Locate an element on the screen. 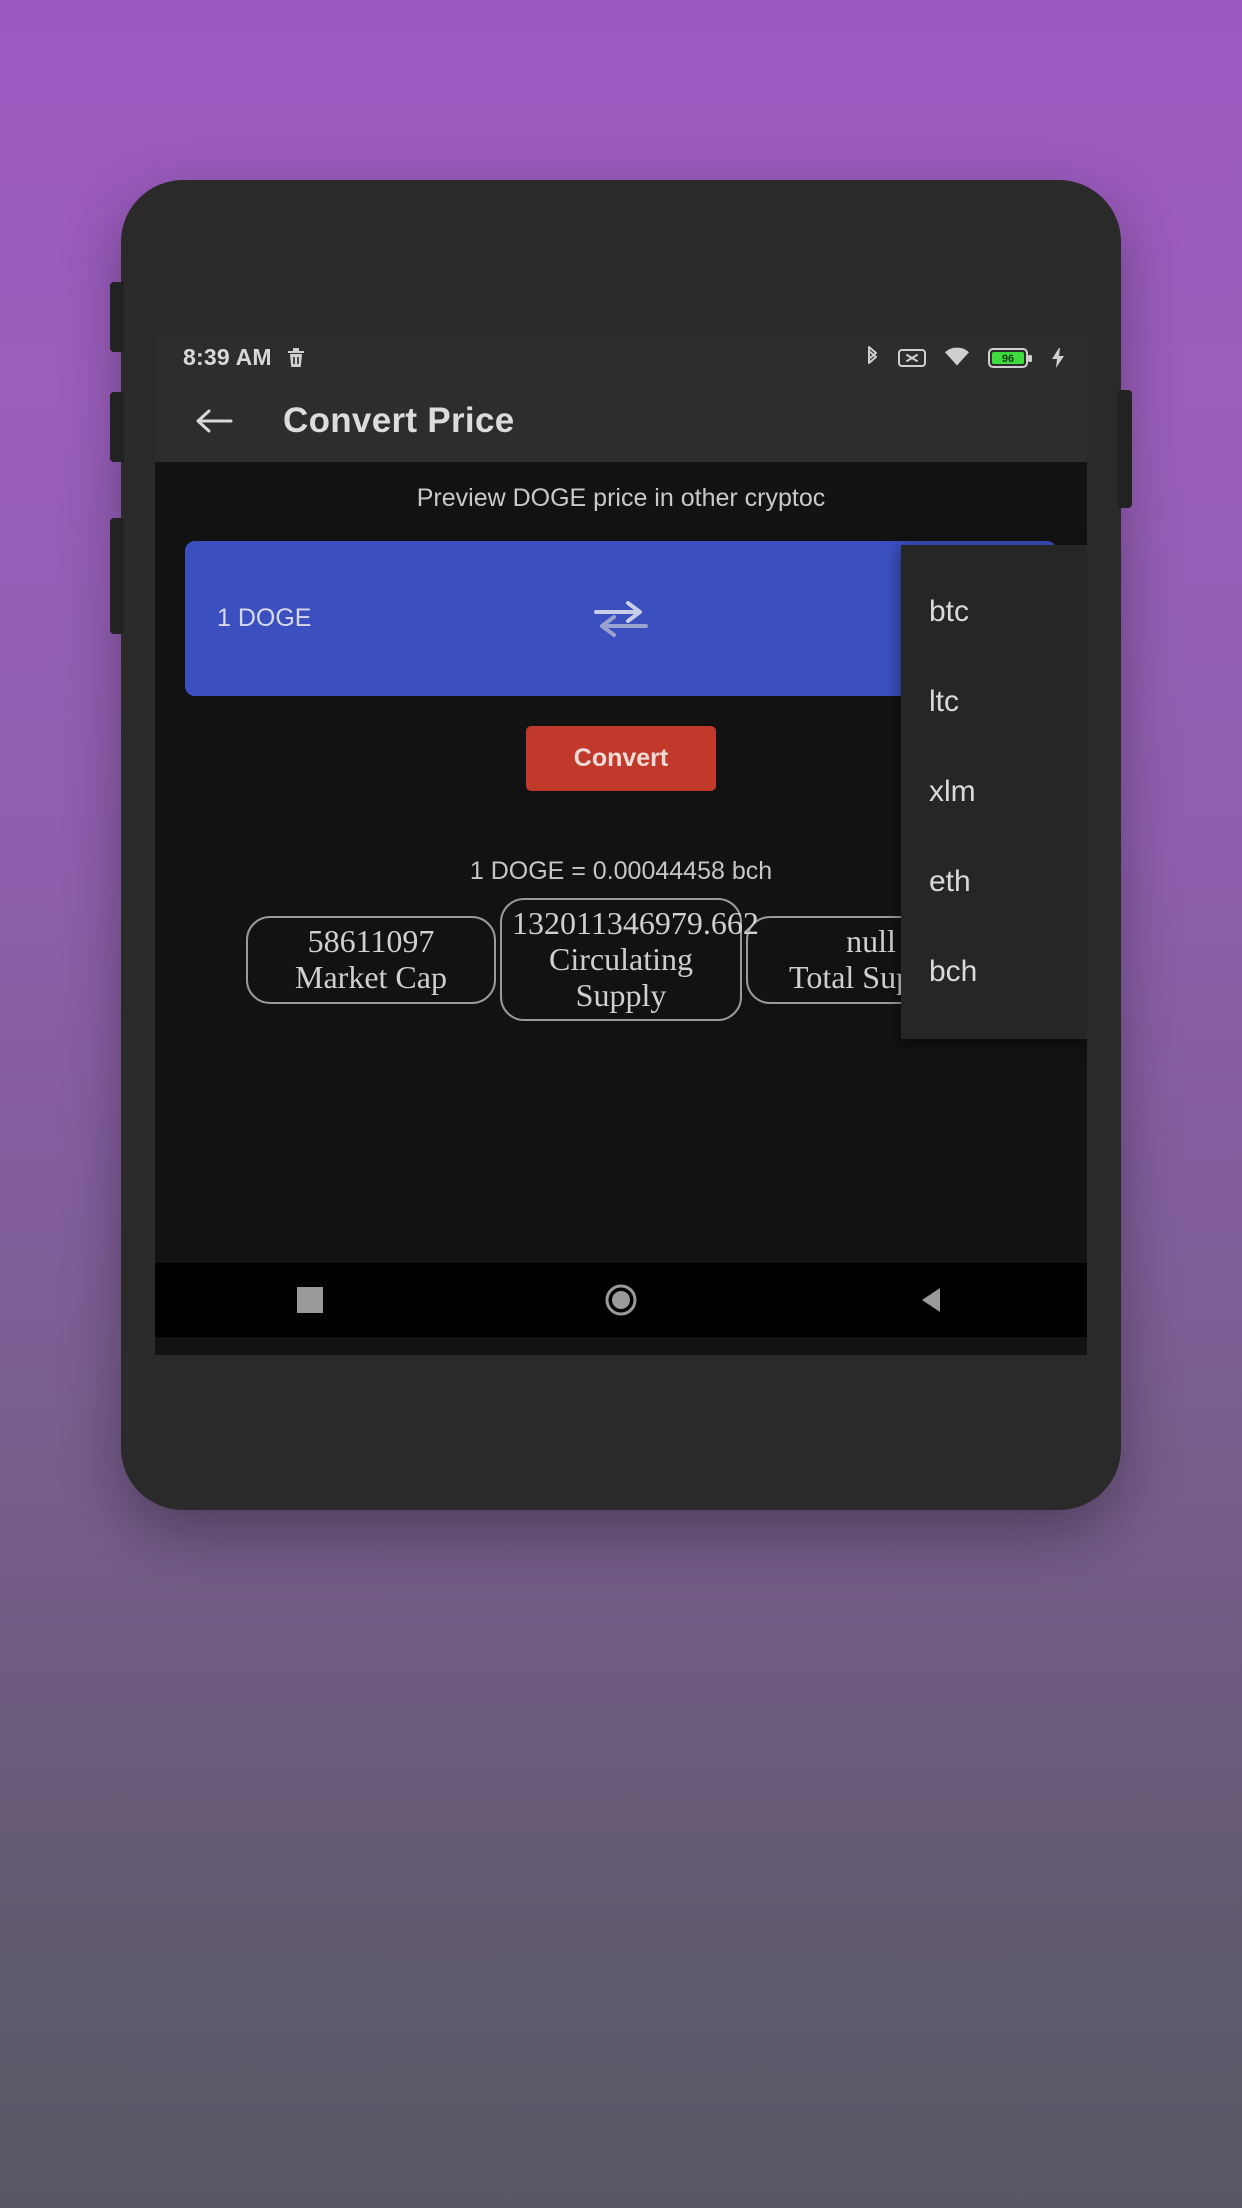 The width and height of the screenshot is (1242, 2208). page-title: Convert Price is located at coordinates (399, 420).